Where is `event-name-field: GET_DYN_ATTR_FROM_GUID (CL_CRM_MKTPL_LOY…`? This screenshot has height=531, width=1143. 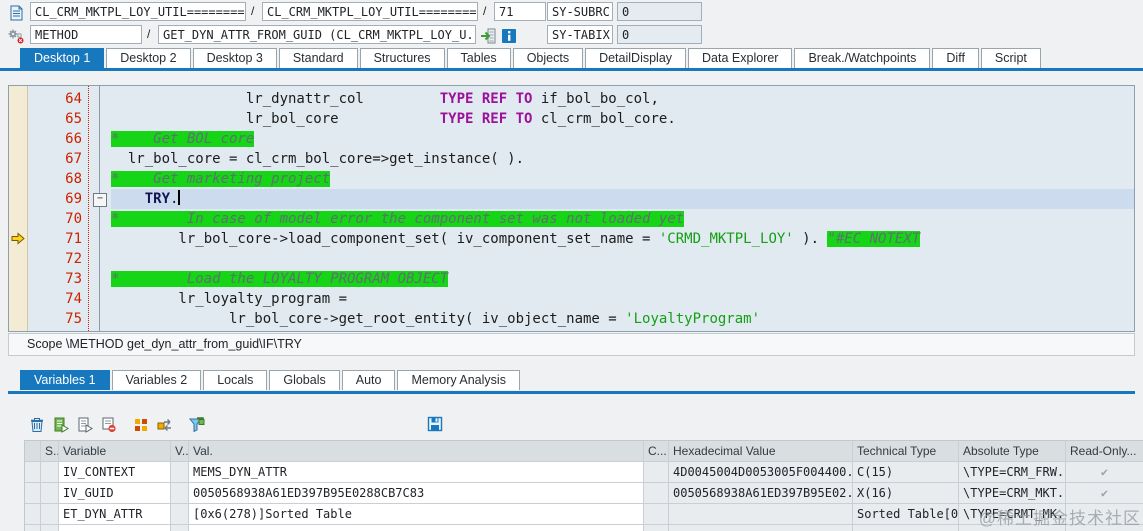
event-name-field: GET_DYN_ATTR_FROM_GUID (CL_CRM_MKTPL_LOY… is located at coordinates (317, 34).